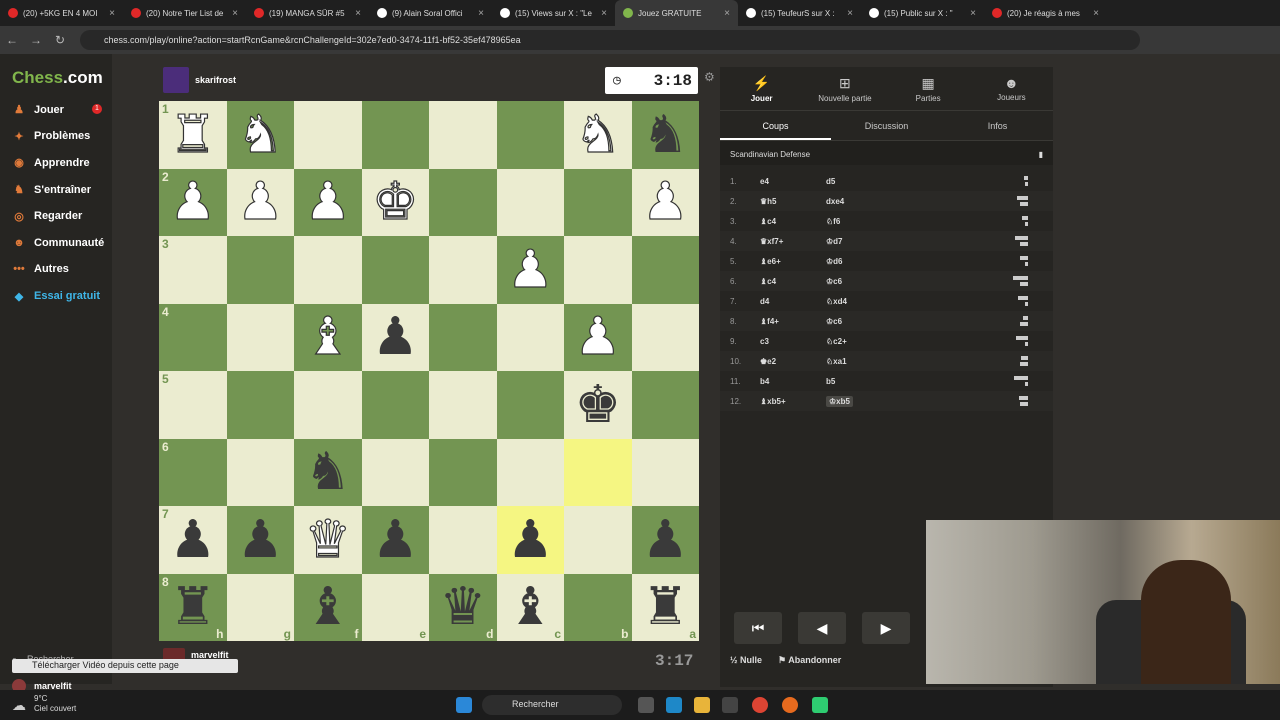 The width and height of the screenshot is (1280, 720). What do you see at coordinates (184, 13) in the screenshot?
I see `browser-tab: (20) Notre Tier List de ×` at bounding box center [184, 13].